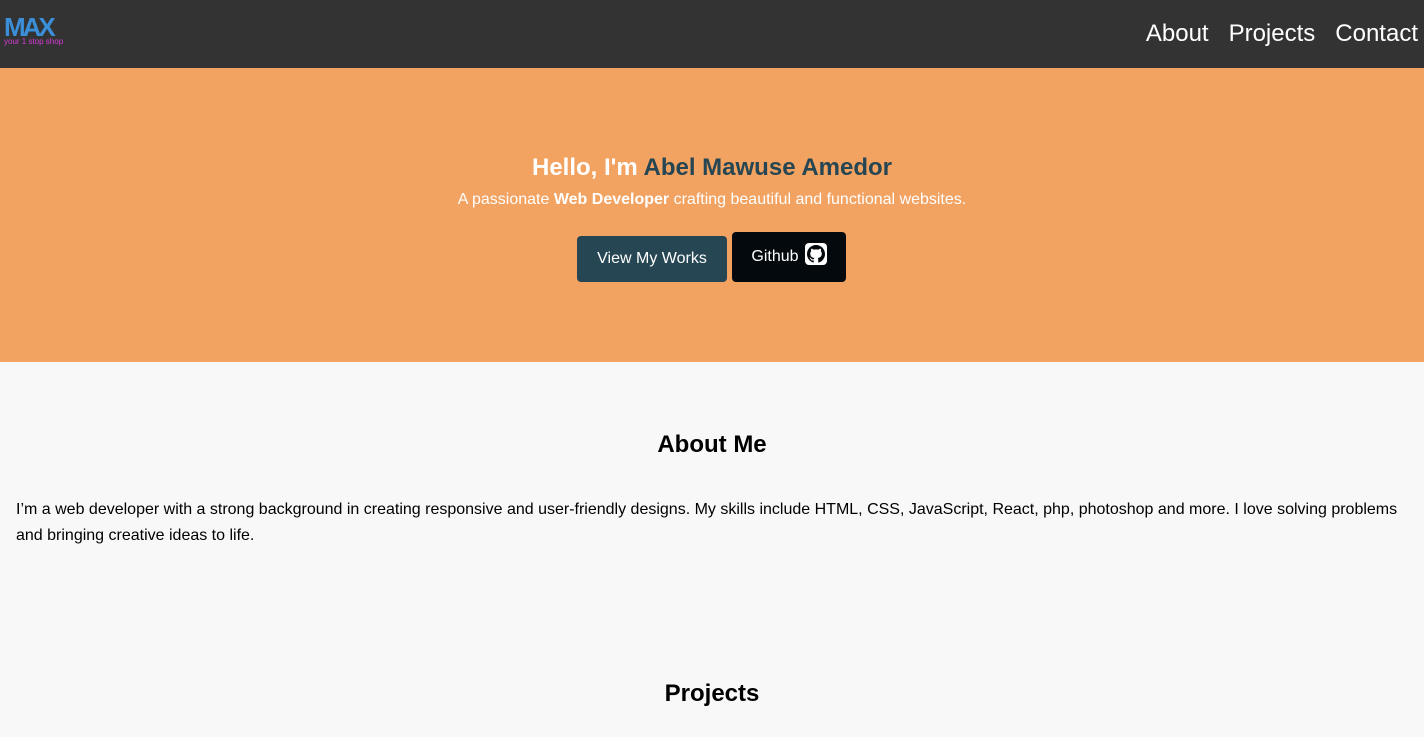  I want to click on github-label: Github, so click(775, 256).